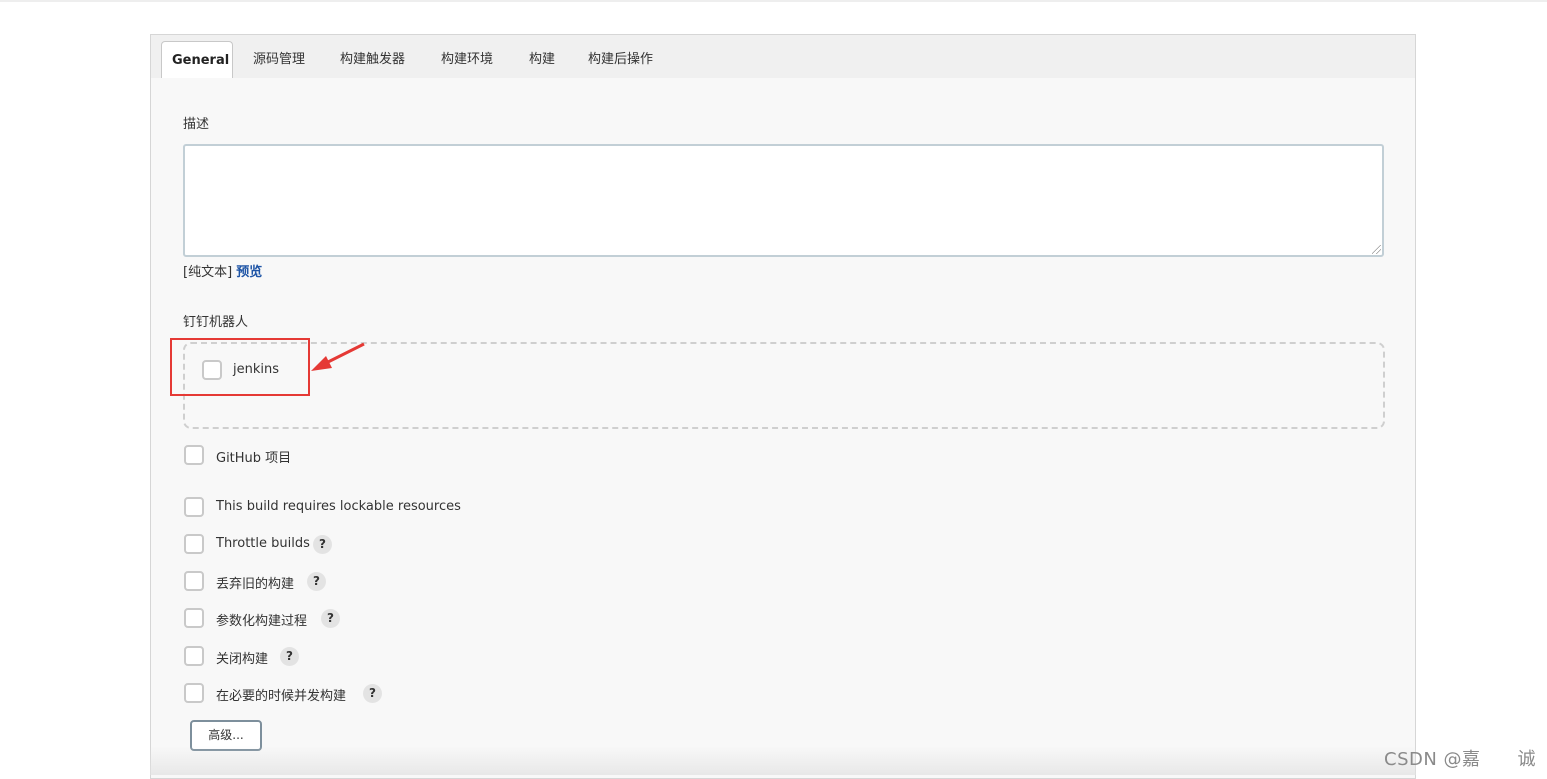  I want to click on bottom-shadow, so click(783, 760).